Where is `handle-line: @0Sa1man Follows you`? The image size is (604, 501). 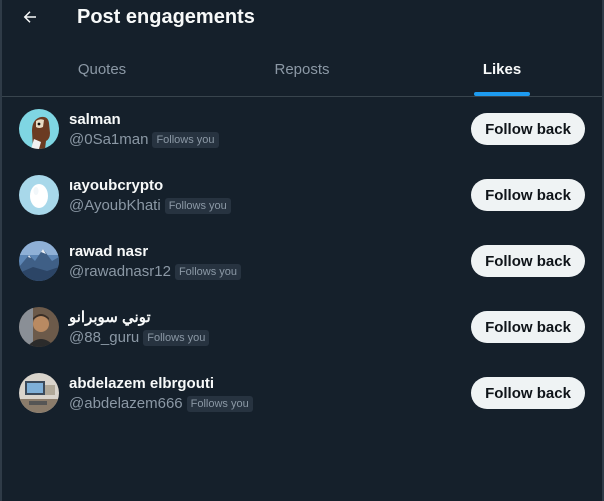 handle-line: @0Sa1man Follows you is located at coordinates (144, 140).